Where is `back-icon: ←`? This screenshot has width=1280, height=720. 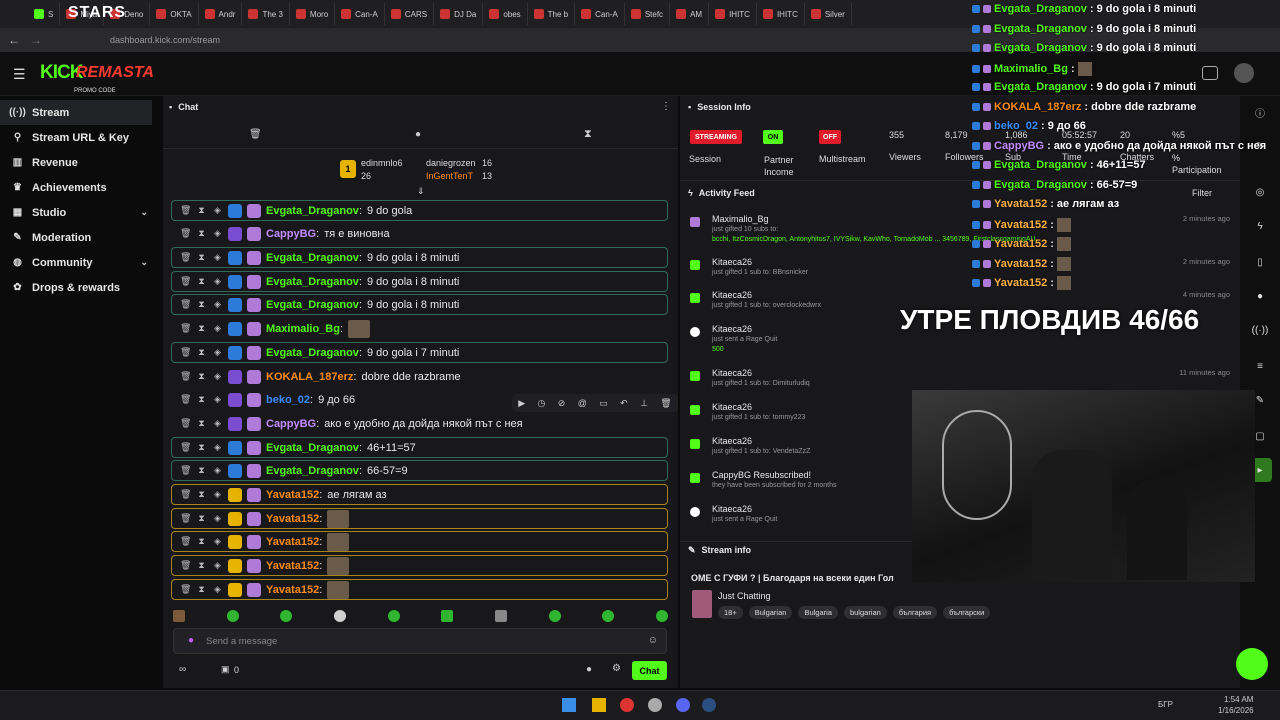
back-icon: ← is located at coordinates (14, 40).